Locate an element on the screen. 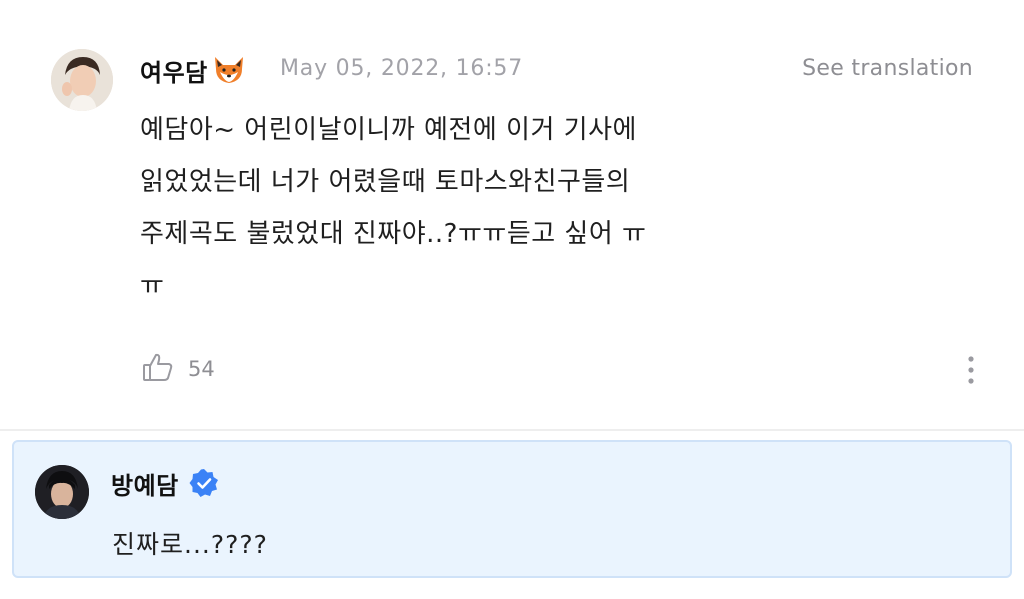 The height and width of the screenshot is (599, 1024). fox-icon is located at coordinates (229, 70).